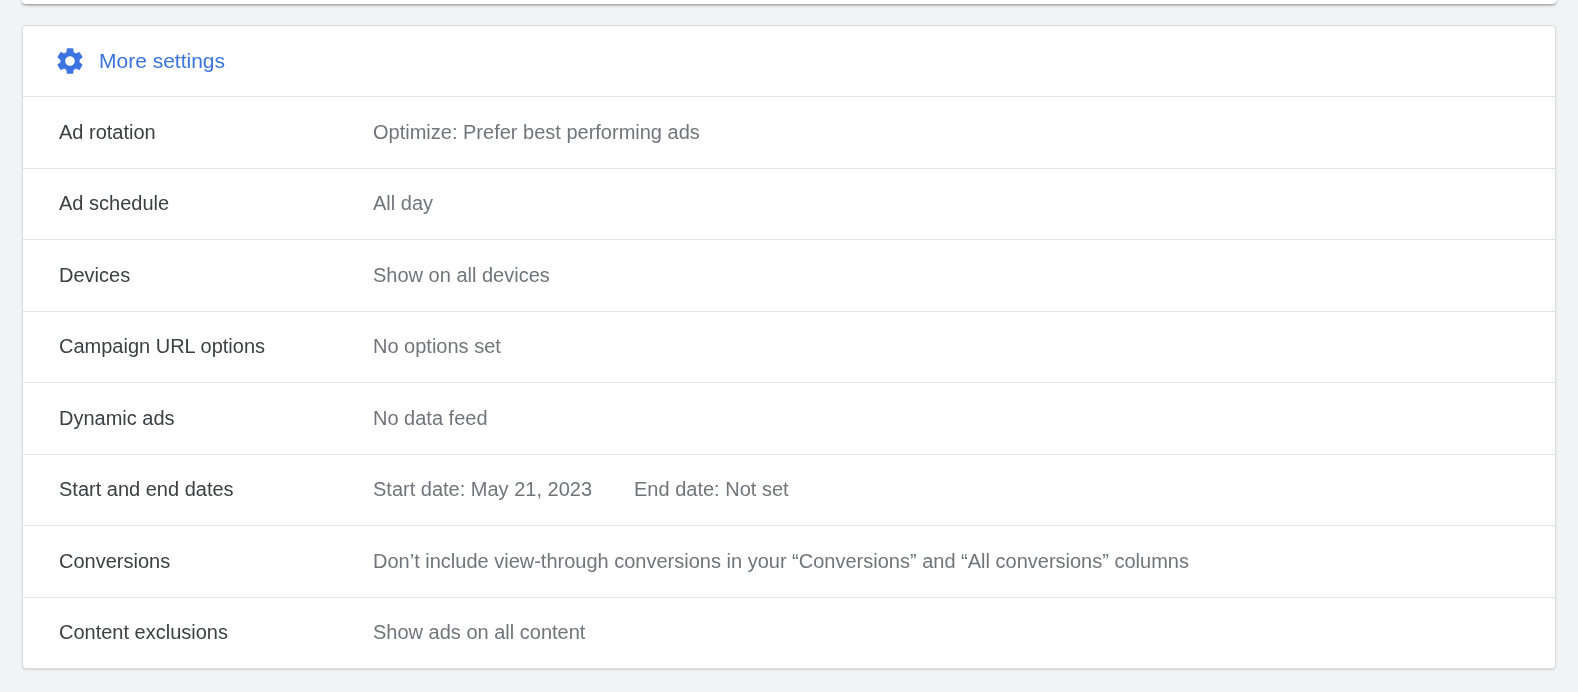 Image resolution: width=1578 pixels, height=692 pixels. I want to click on setting-label: Content exclusions, so click(143, 633).